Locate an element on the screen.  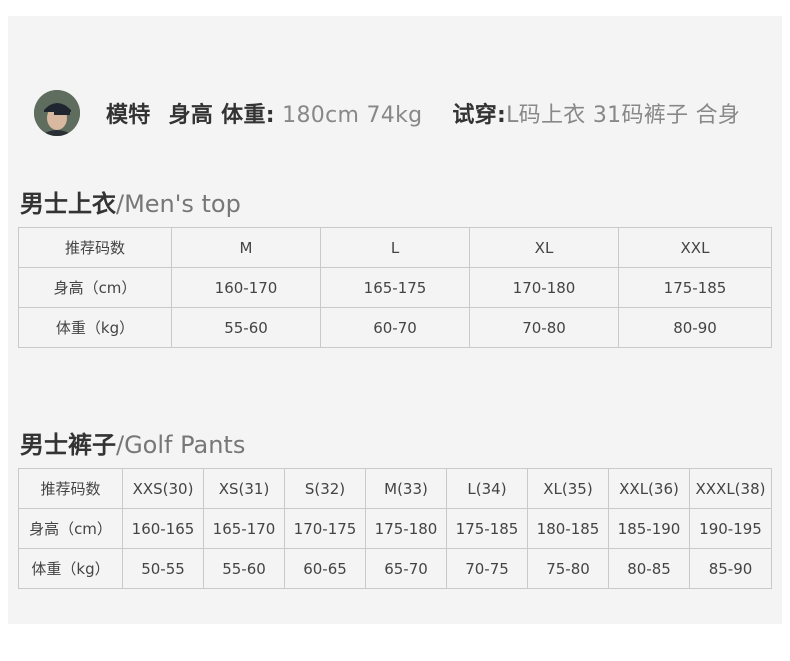
top-header-cell: 推荐码数 is located at coordinates (95, 247).